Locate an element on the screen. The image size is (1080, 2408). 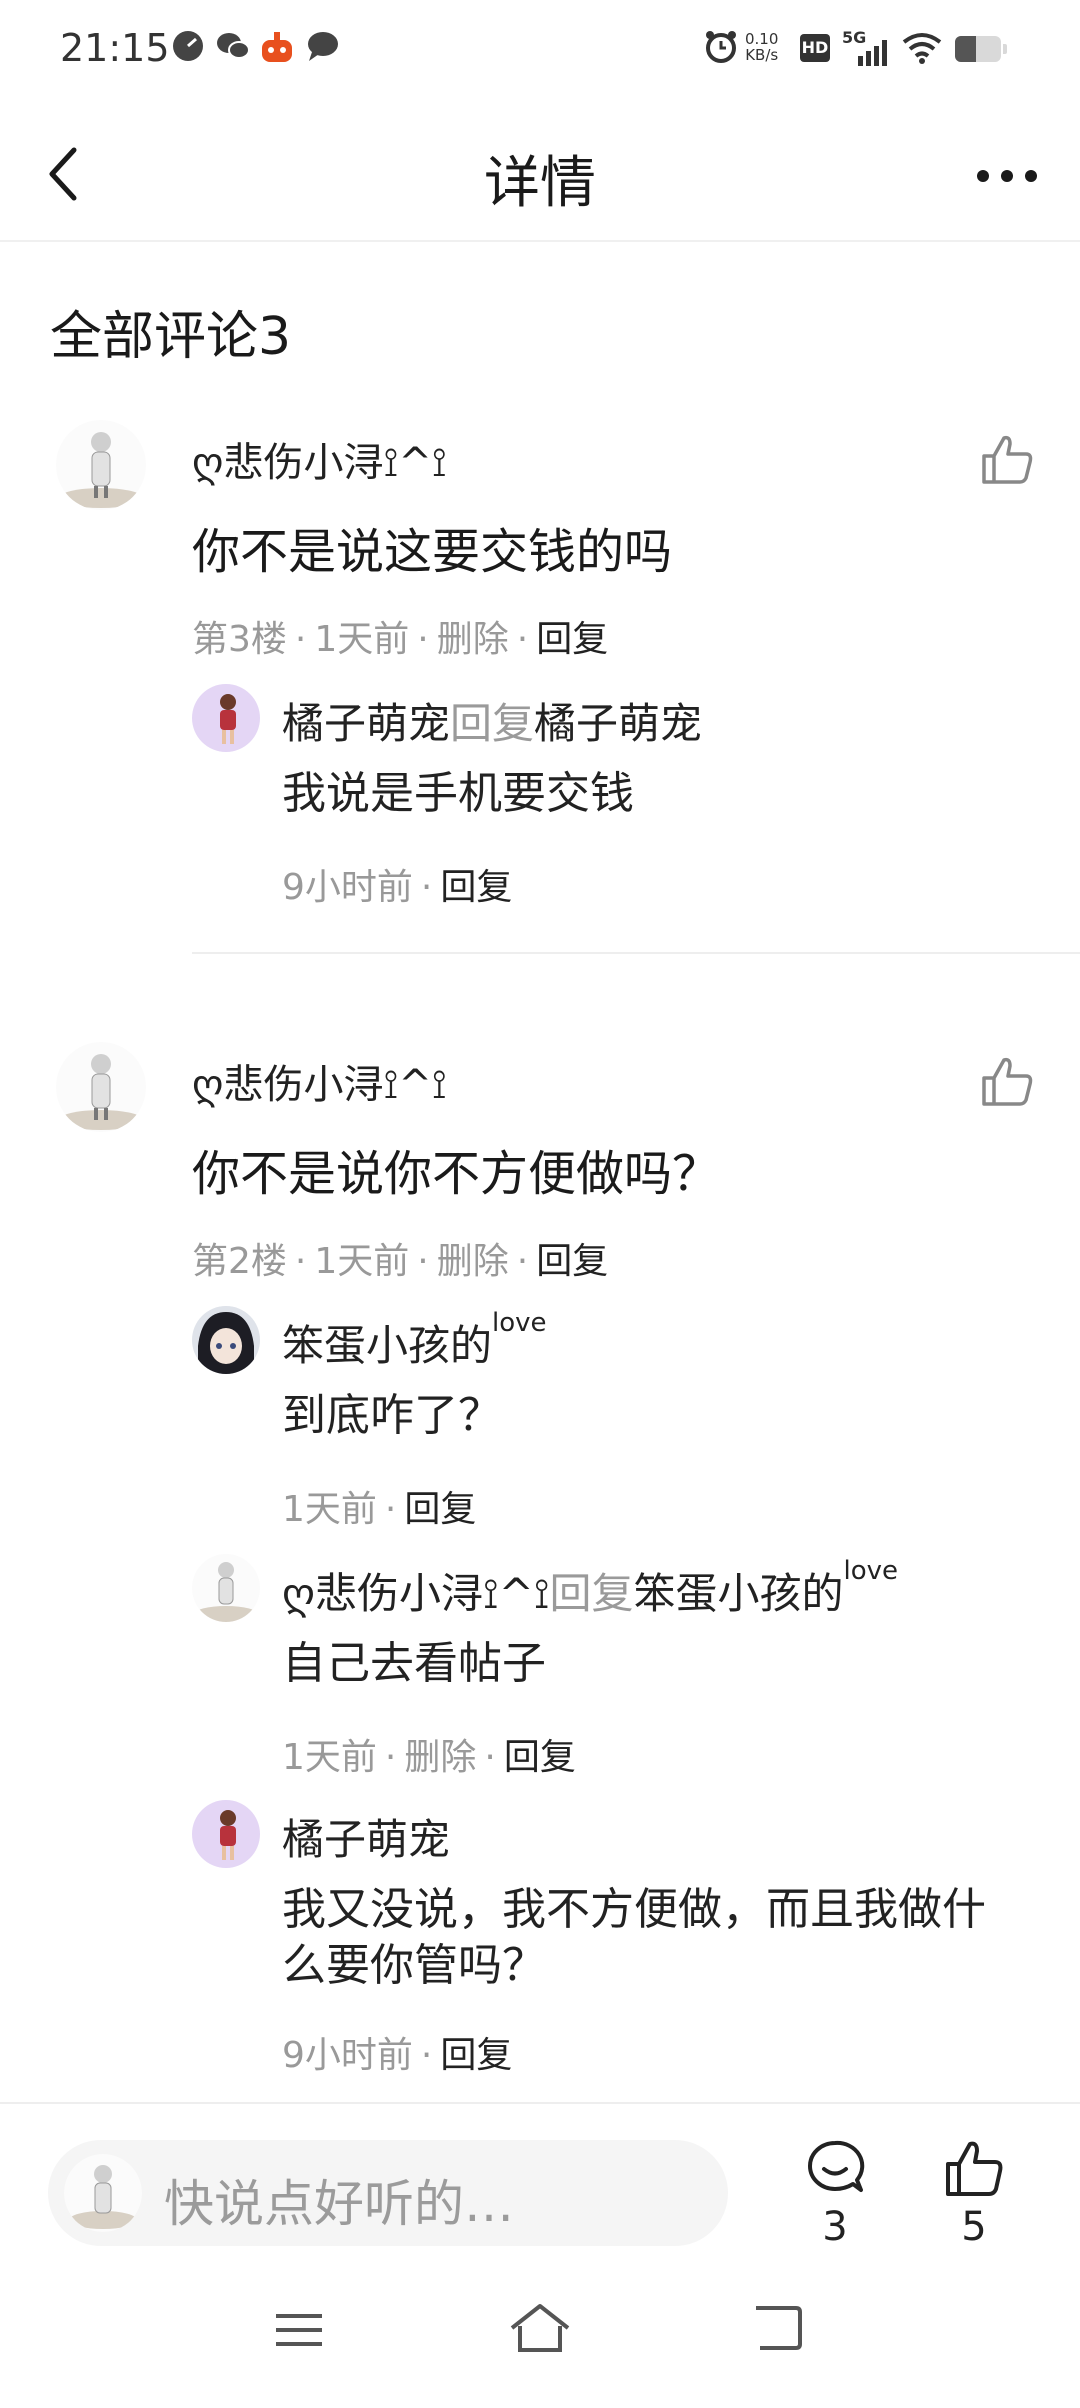
reply-header: 笨蛋小孩的love is located at coordinates (414, 1340).